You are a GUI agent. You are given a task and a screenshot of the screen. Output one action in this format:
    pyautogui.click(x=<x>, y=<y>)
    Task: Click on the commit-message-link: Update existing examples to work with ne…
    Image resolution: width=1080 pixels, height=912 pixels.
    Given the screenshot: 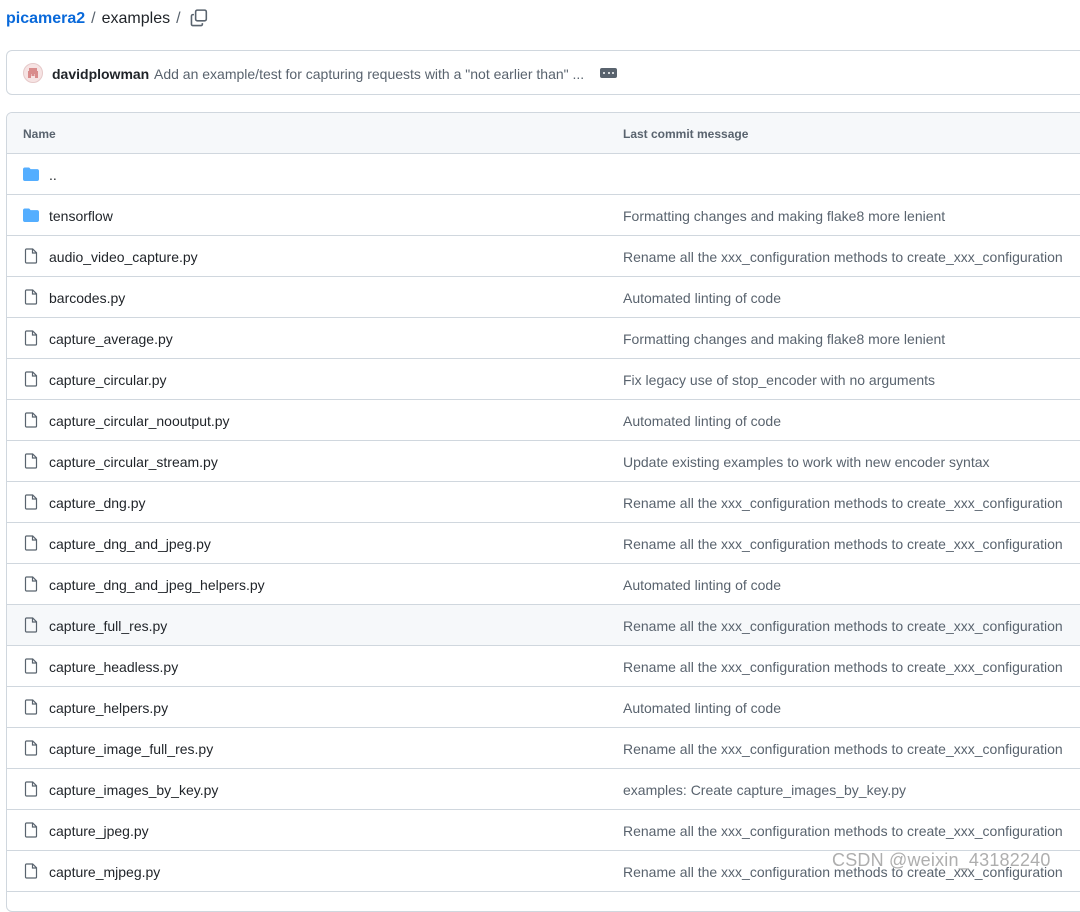 What is the action you would take?
    pyautogui.click(x=806, y=462)
    